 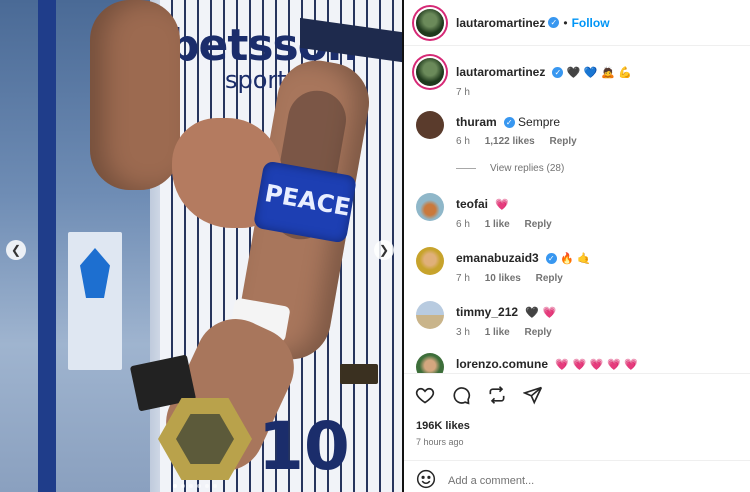 I want to click on comment-likes: 1,122 likes, so click(x=510, y=141).